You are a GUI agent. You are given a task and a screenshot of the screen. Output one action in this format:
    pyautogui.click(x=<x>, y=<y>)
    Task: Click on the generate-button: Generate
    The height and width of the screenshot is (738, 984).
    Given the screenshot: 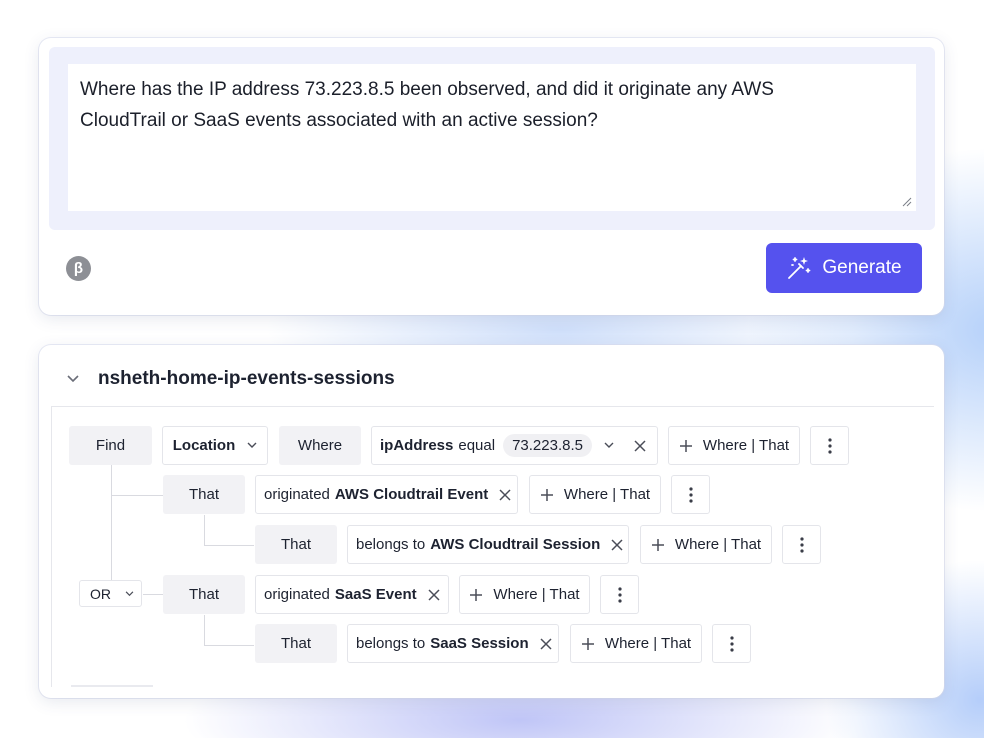 What is the action you would take?
    pyautogui.click(x=844, y=268)
    